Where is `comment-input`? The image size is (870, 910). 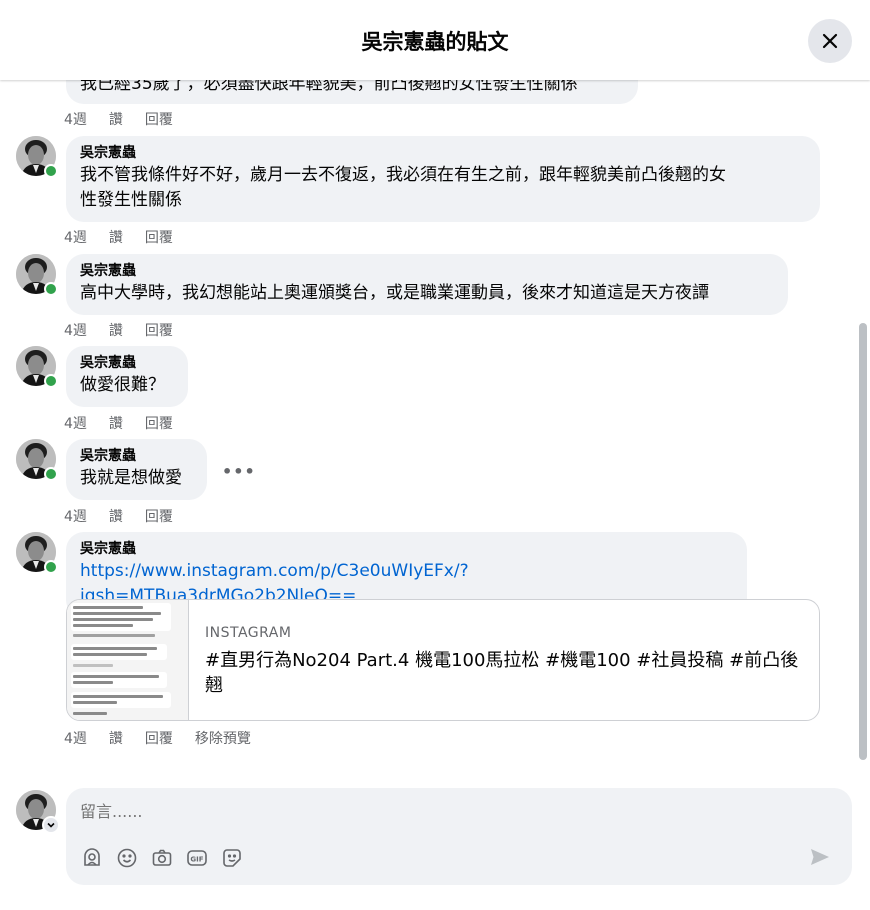
comment-input is located at coordinates (430, 811).